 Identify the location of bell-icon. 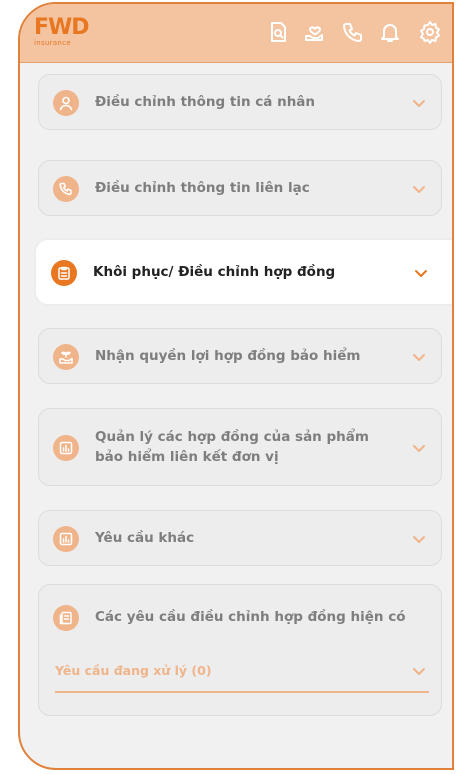
(390, 32).